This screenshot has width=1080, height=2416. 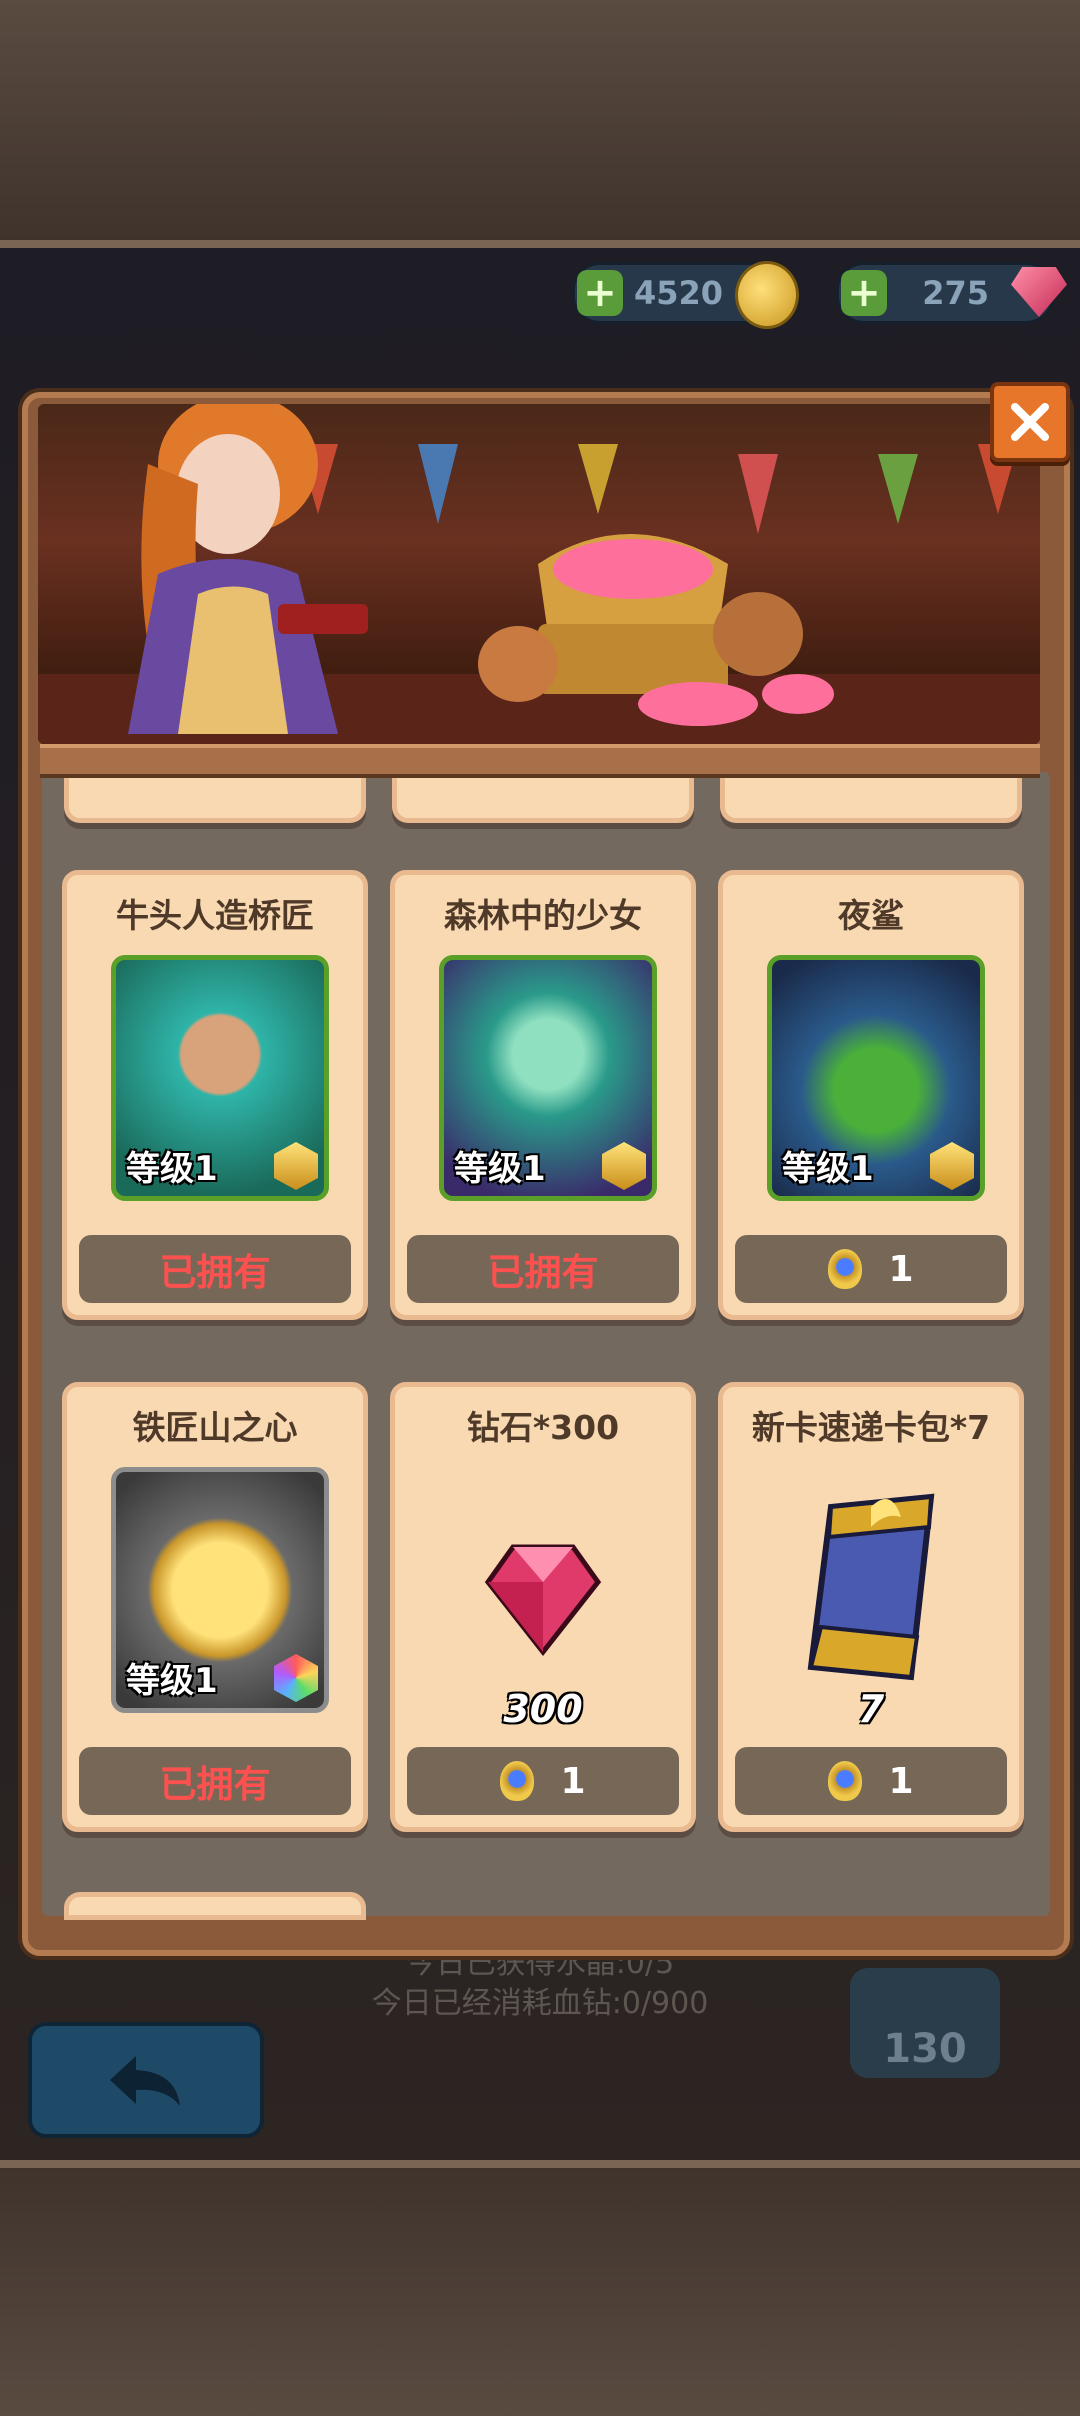 What do you see at coordinates (685, 295) in the screenshot?
I see `gold-currency: + 4520` at bounding box center [685, 295].